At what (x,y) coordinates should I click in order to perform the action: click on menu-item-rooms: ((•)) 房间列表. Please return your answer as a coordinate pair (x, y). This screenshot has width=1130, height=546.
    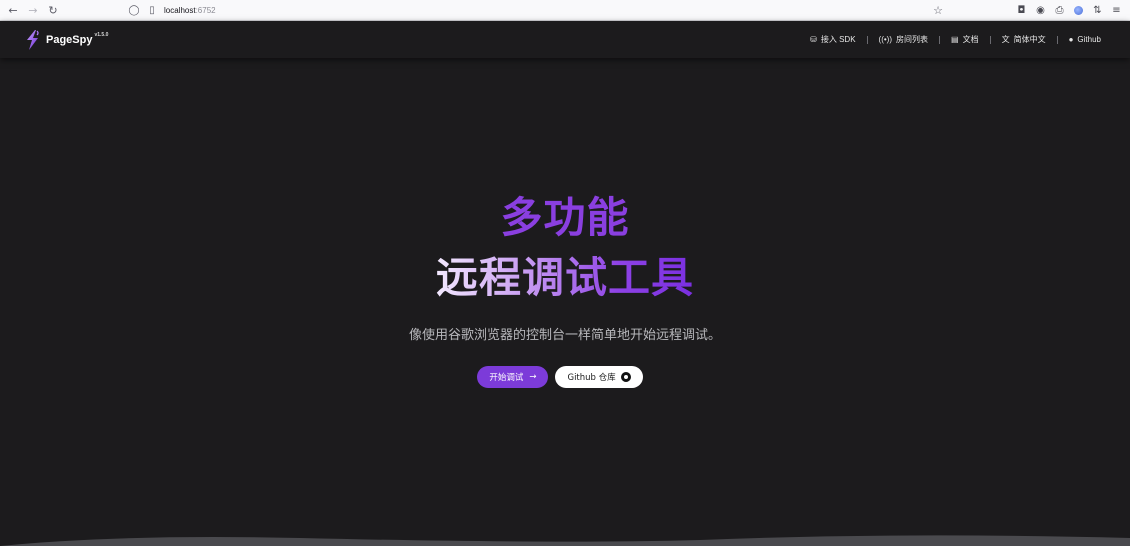
    Looking at the image, I should click on (903, 39).